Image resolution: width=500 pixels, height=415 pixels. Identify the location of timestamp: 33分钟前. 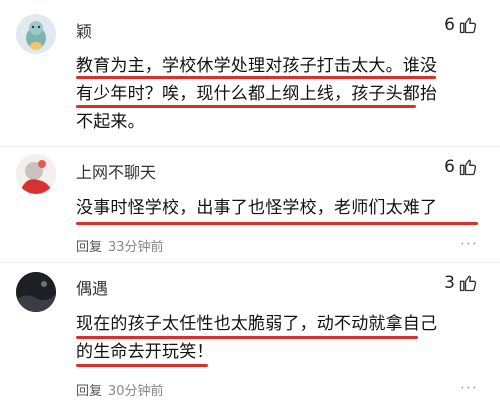
(136, 247).